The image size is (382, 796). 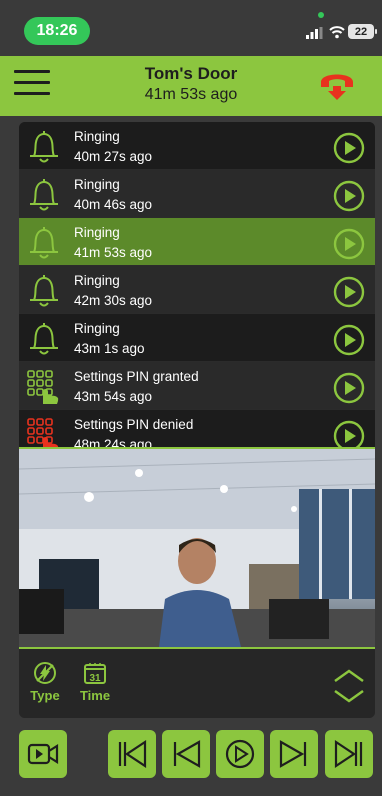 I want to click on event-time: 40m 27s ago, so click(x=113, y=156).